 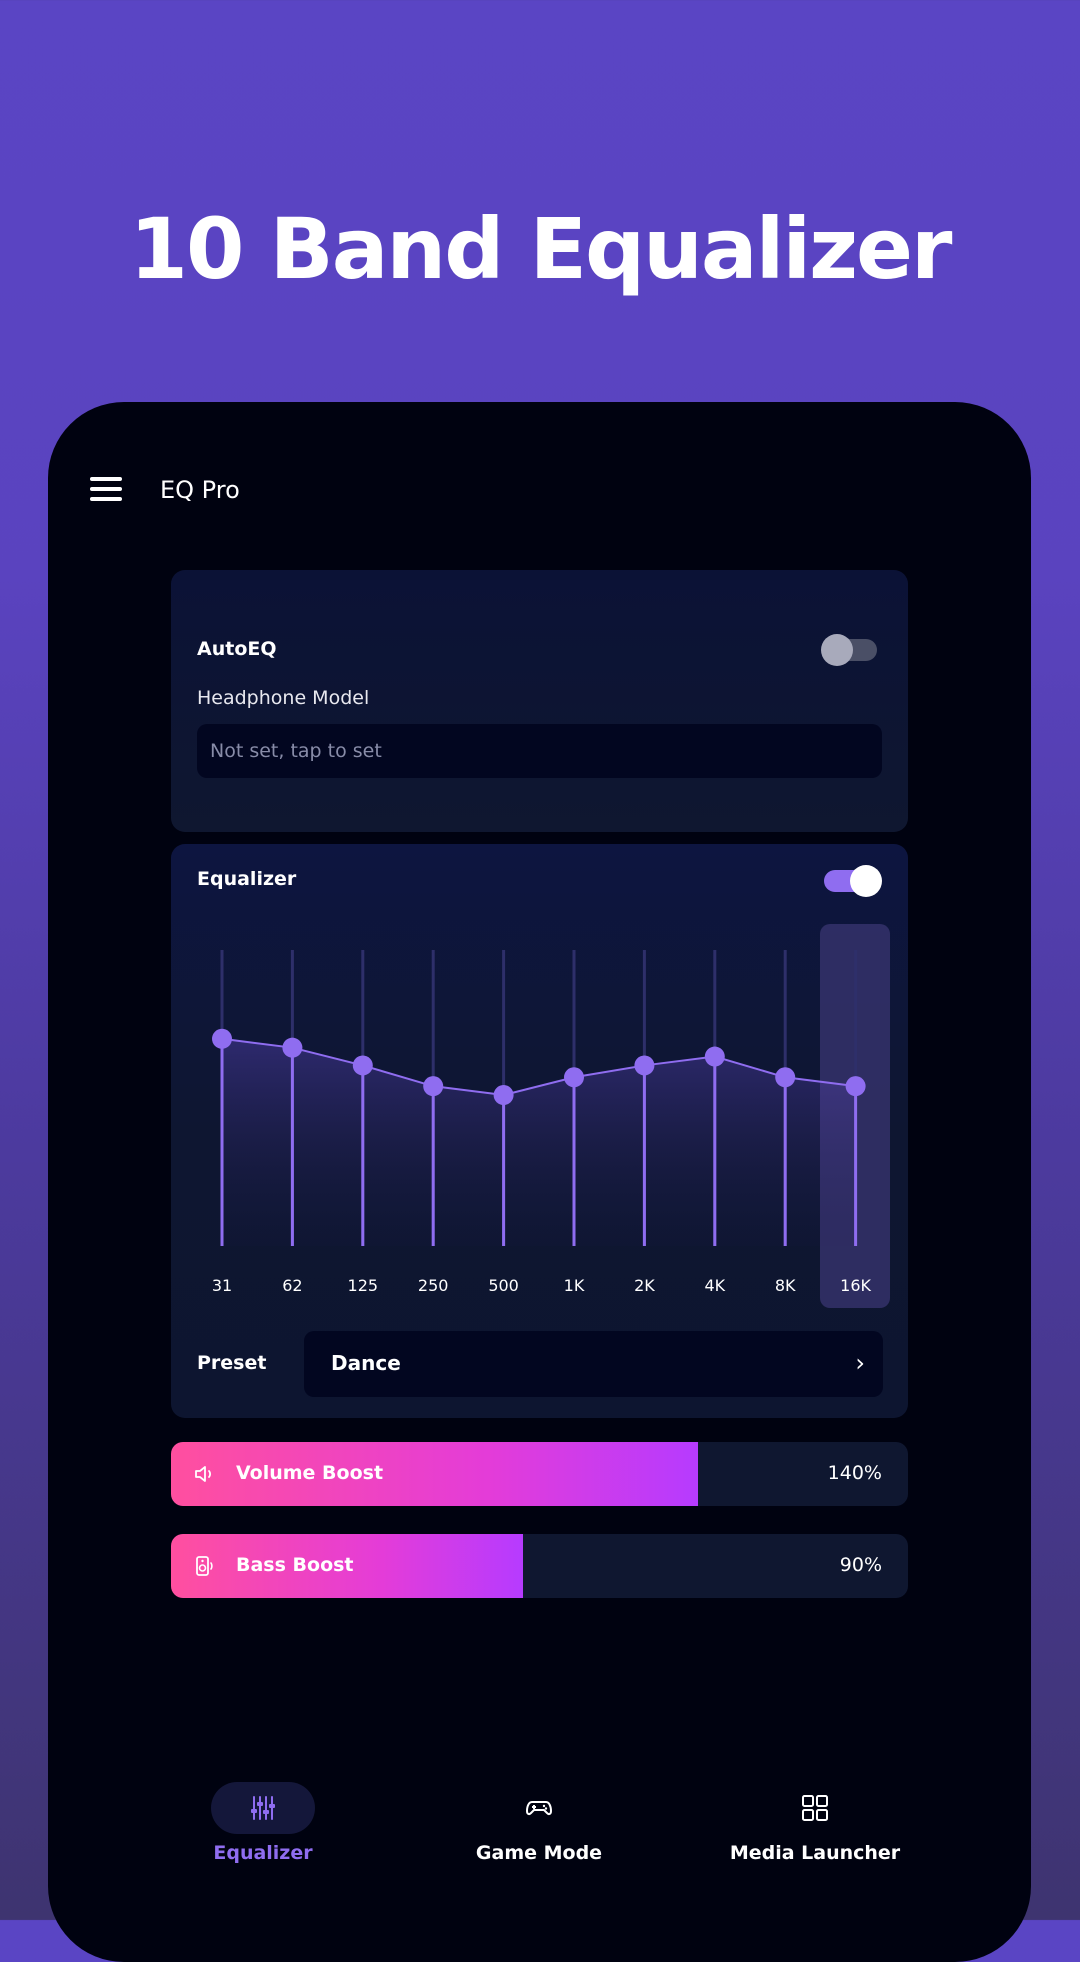 What do you see at coordinates (574, 1285) in the screenshot?
I see `band-label: 1K` at bounding box center [574, 1285].